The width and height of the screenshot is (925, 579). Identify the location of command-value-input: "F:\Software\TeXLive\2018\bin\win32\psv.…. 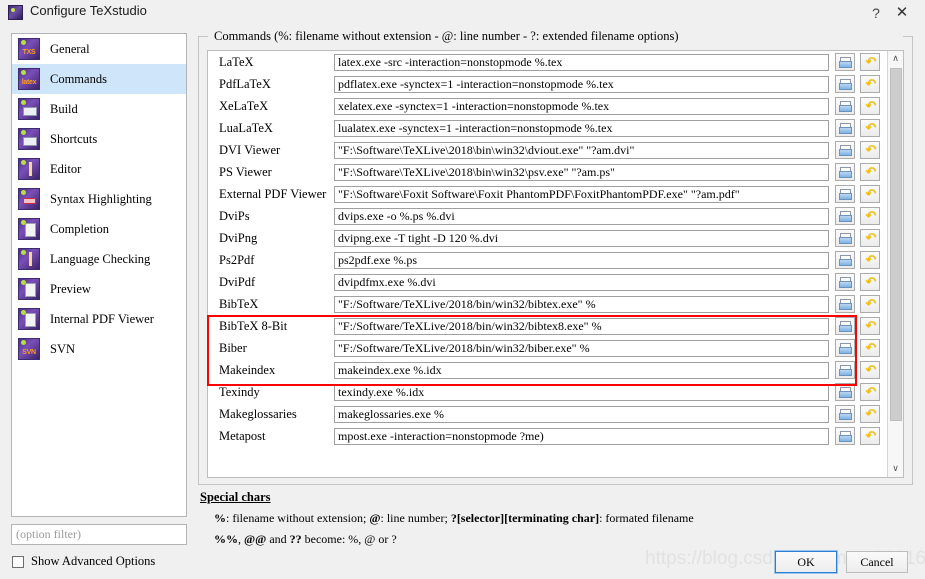
(581, 172).